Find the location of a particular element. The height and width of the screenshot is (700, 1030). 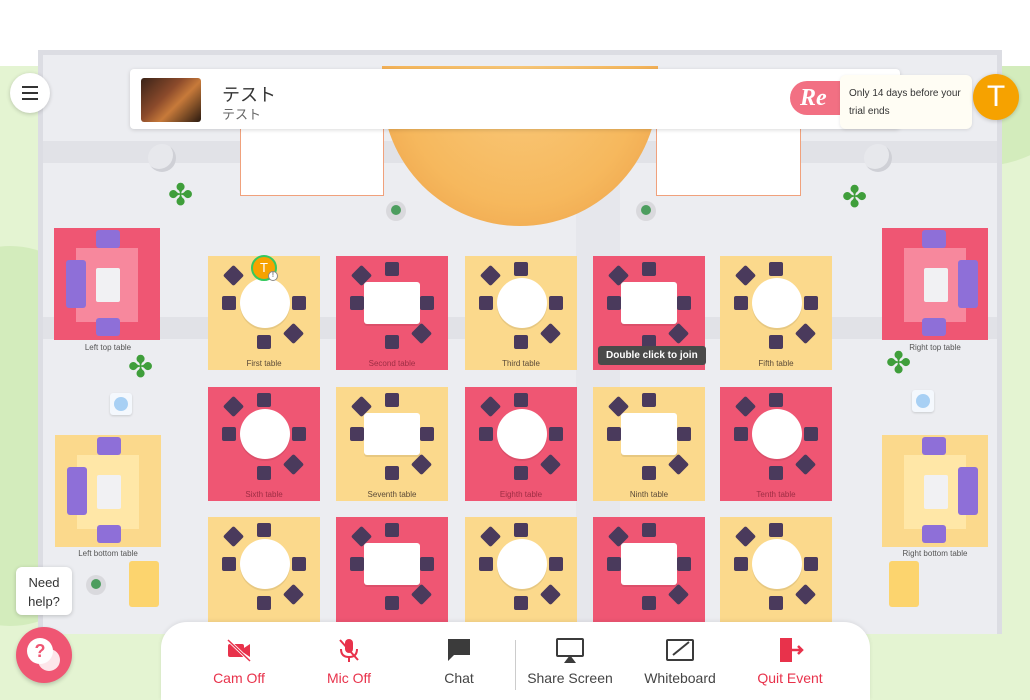

table-7: Seventh table is located at coordinates (392, 444).